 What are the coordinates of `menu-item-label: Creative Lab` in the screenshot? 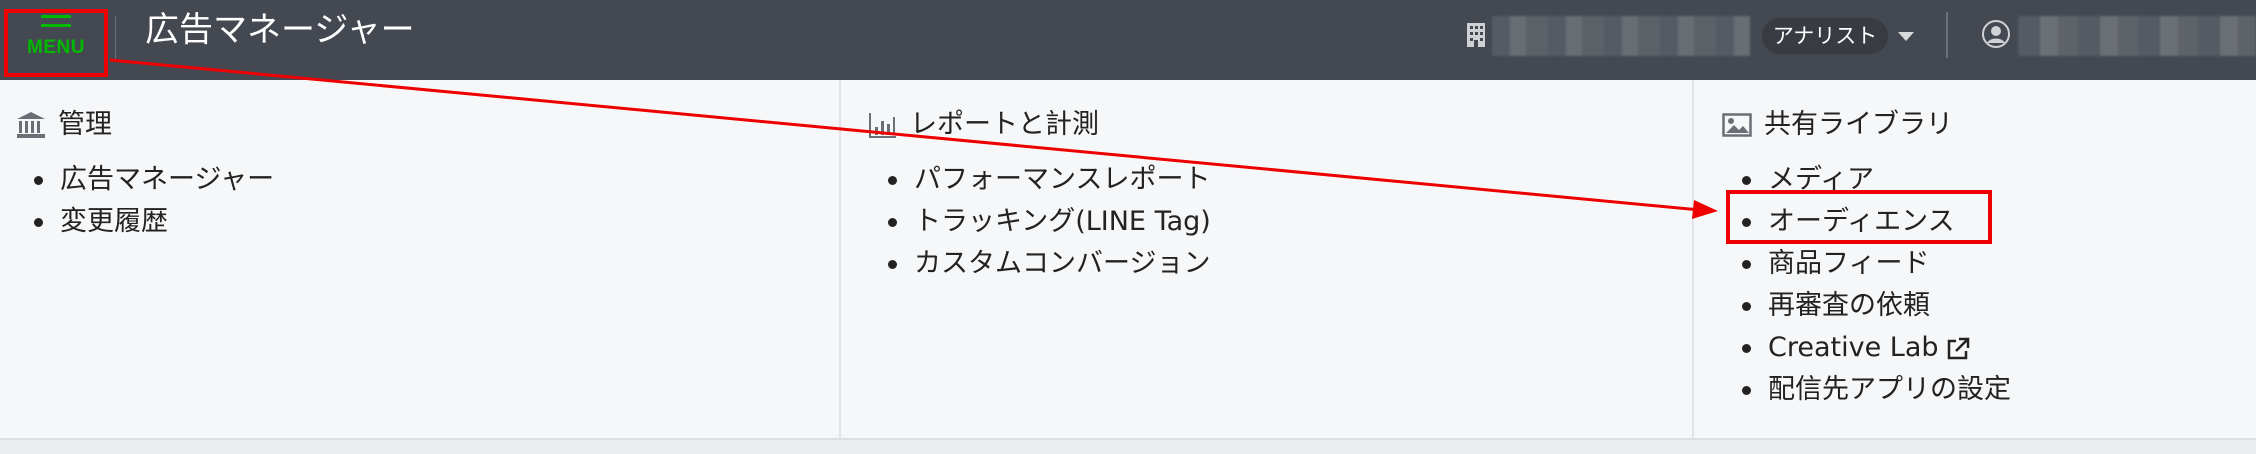 It's located at (1853, 347).